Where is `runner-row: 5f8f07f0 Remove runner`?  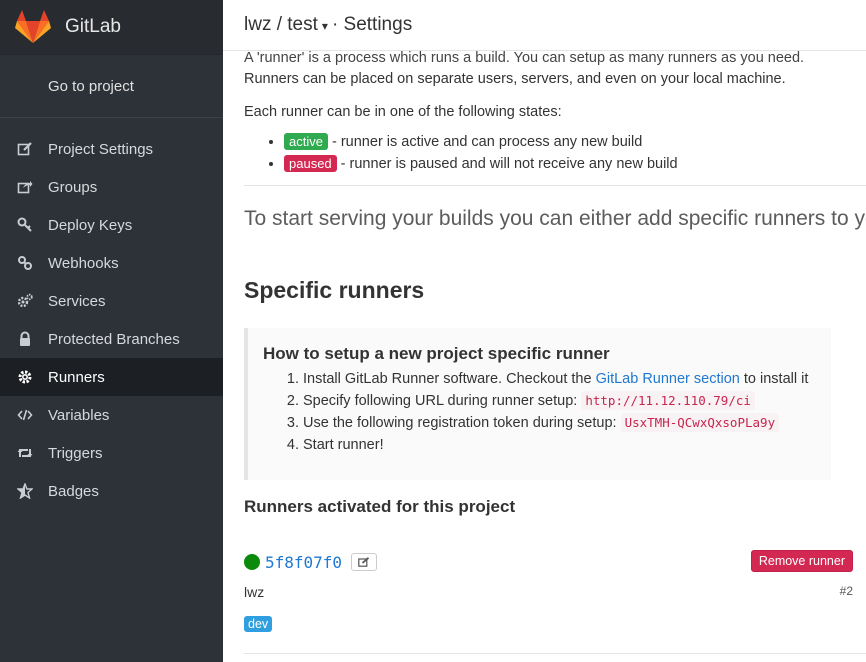
runner-row: 5f8f07f0 Remove runner is located at coordinates (555, 562).